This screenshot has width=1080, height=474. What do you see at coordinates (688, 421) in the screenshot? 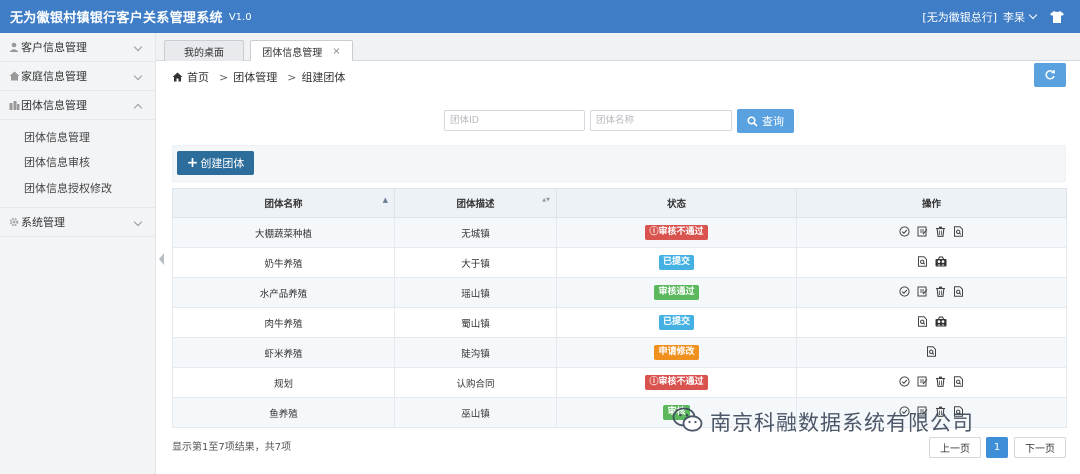
I see `wechat-icon` at bounding box center [688, 421].